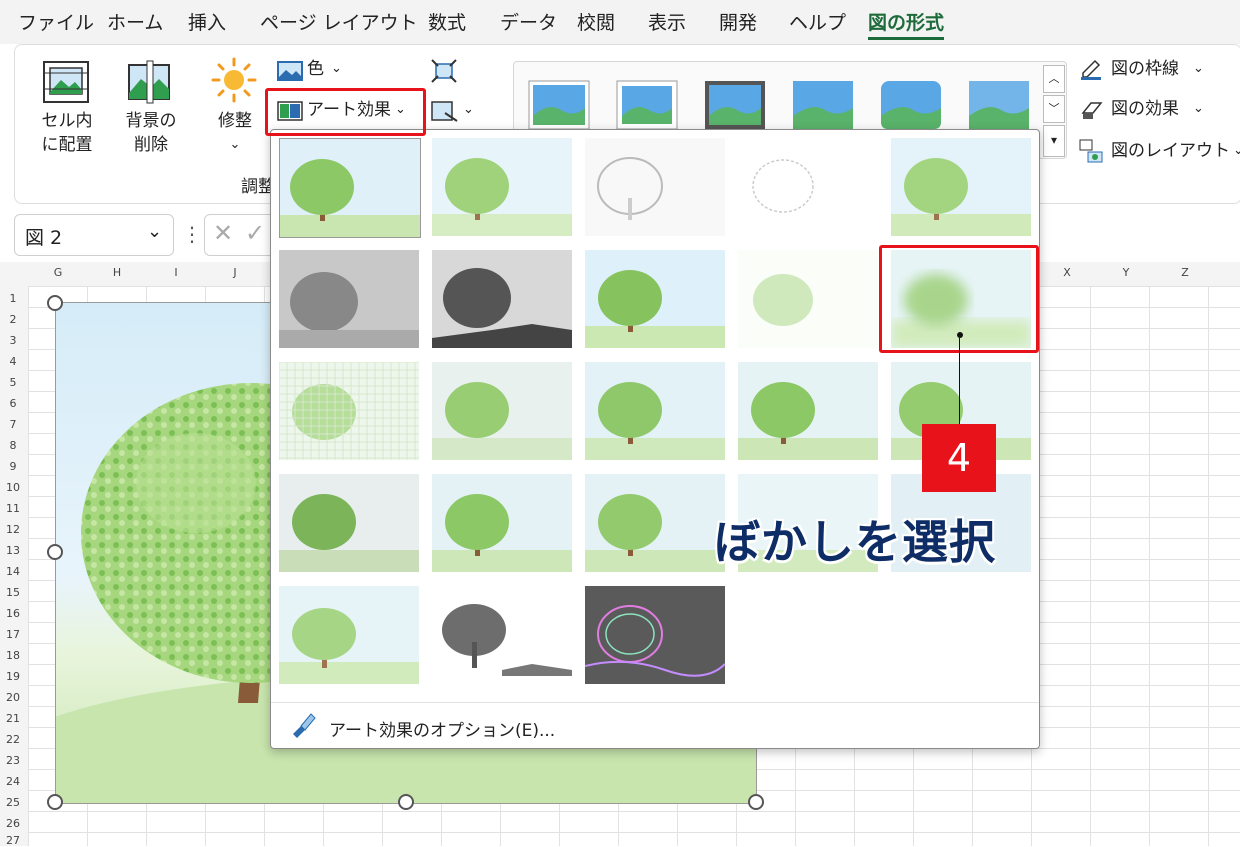 The width and height of the screenshot is (1240, 847). Describe the element at coordinates (13, 403) in the screenshot. I see `row-header: 6` at that location.